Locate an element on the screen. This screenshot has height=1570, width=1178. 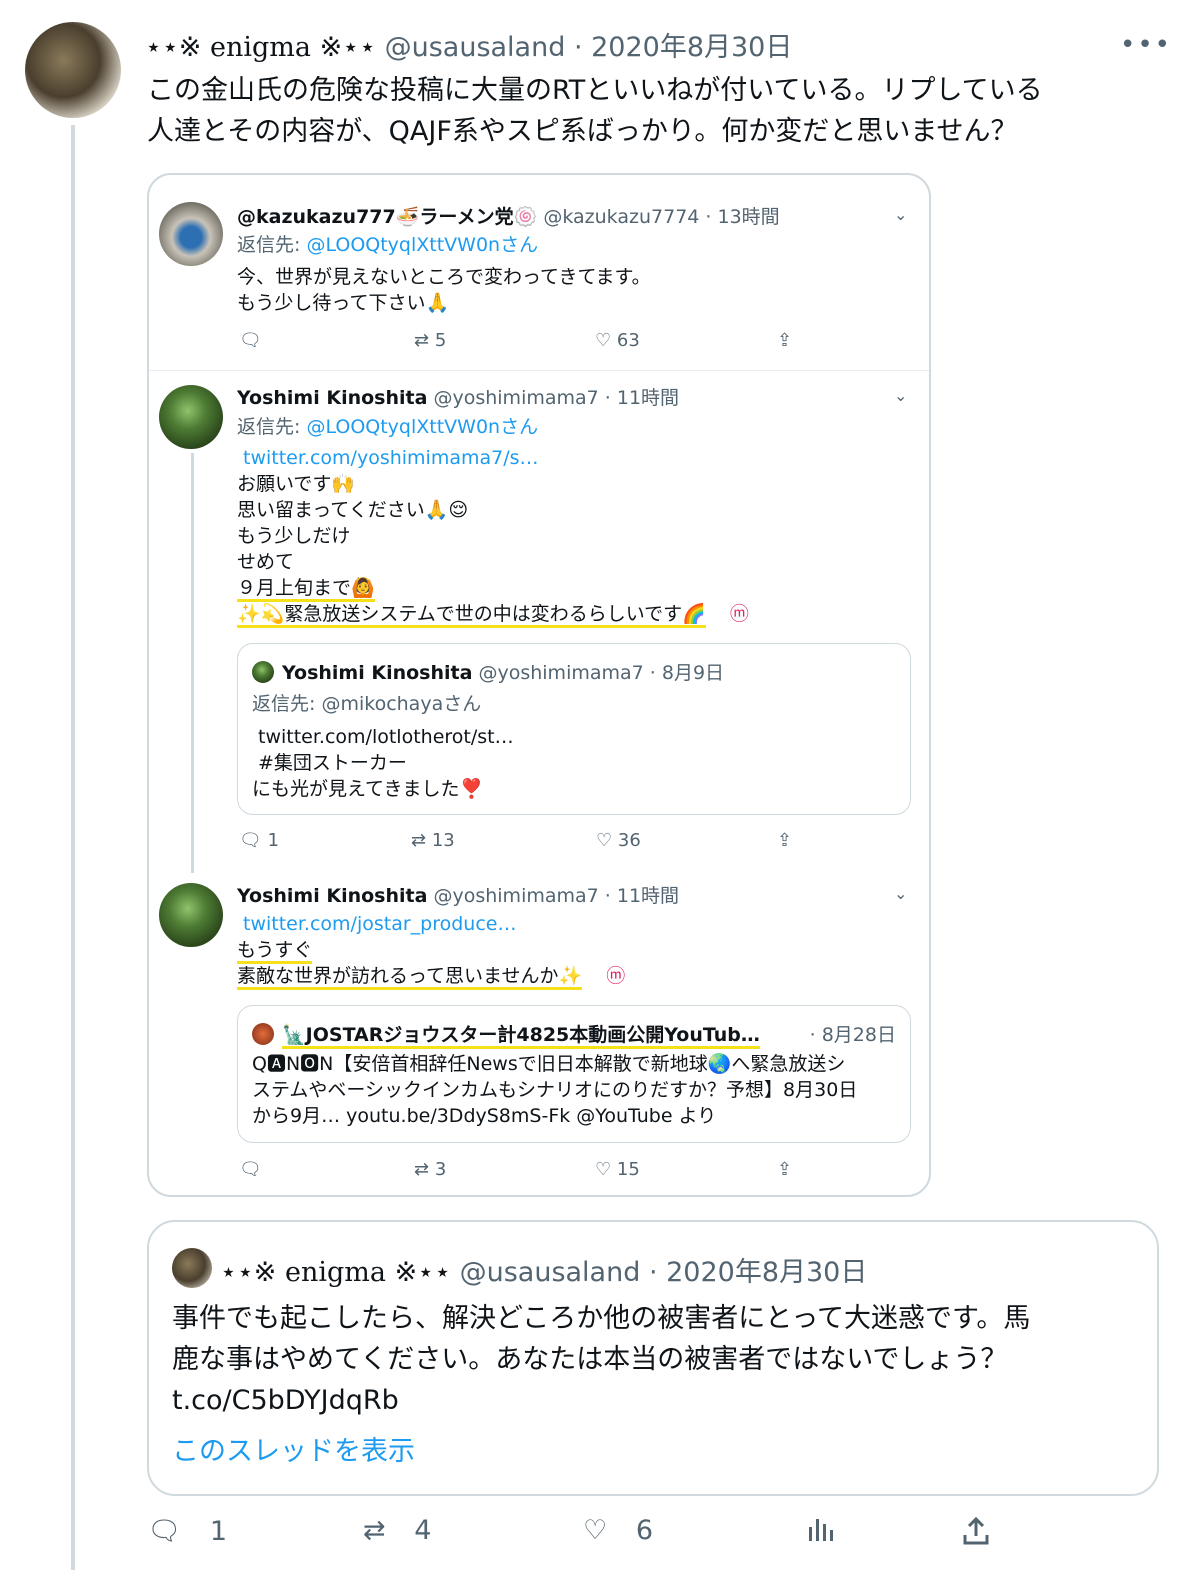
reply-text-line-highlight: ９月上旬まで🙆 is located at coordinates (306, 589).